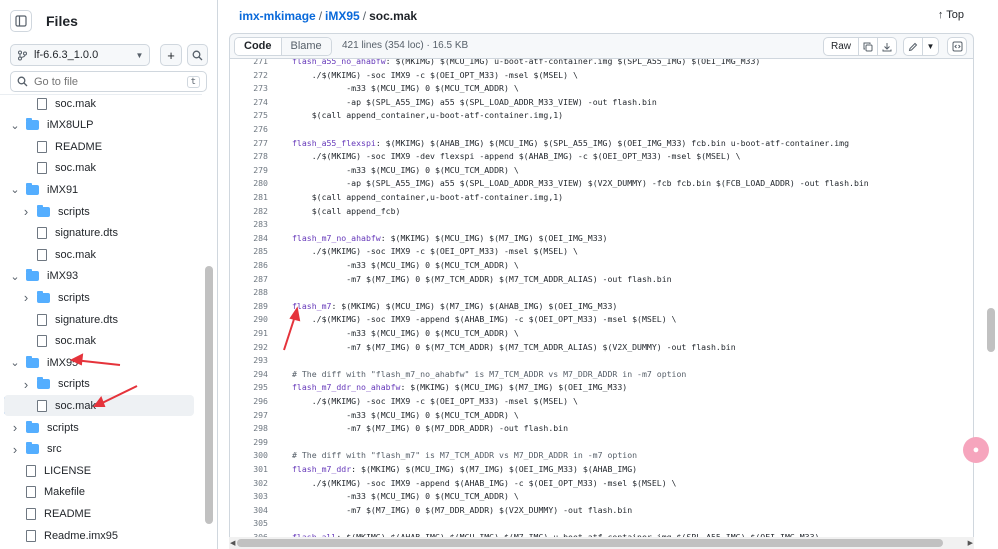 This screenshot has width=998, height=549. What do you see at coordinates (99, 449) in the screenshot?
I see `tree-folder-item: › src` at bounding box center [99, 449].